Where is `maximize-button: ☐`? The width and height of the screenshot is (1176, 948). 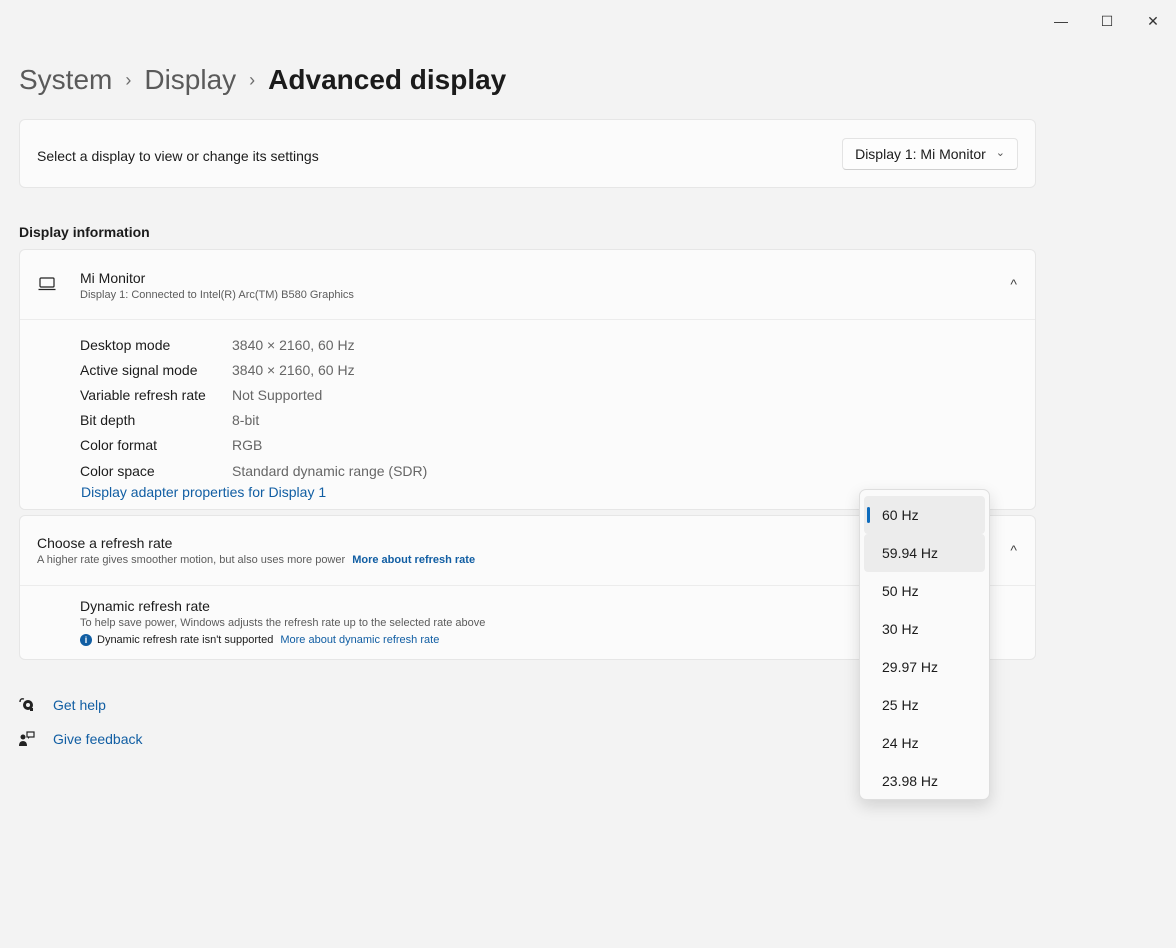 maximize-button: ☐ is located at coordinates (1107, 21).